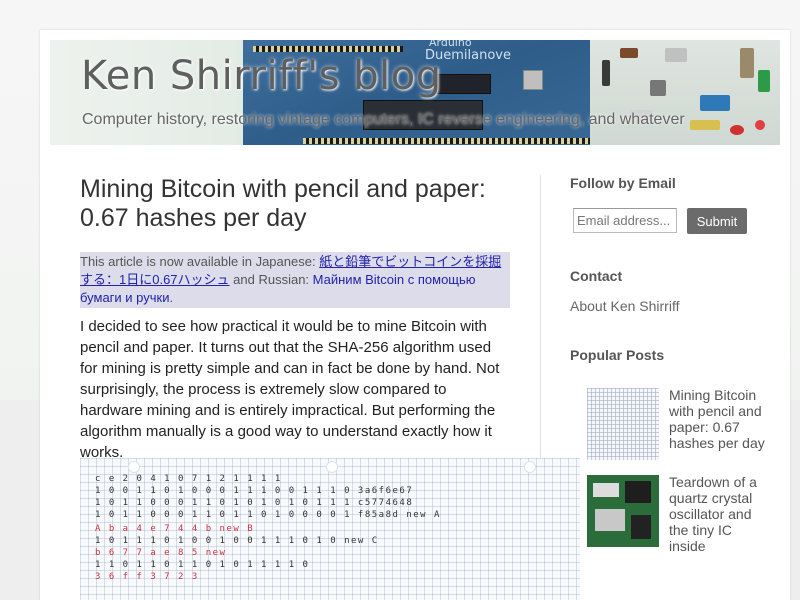 The height and width of the screenshot is (600, 800). I want to click on handwriting-row: 1 1 0 1 1 0 1 1 0 1 0 1 1 1 1 0, so click(202, 565).